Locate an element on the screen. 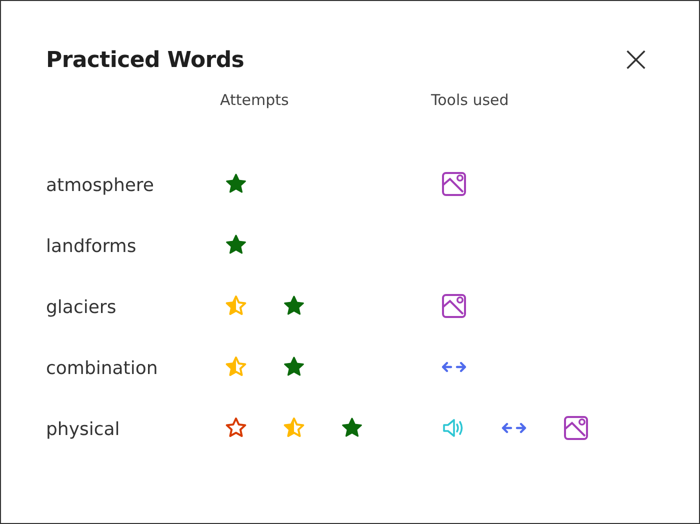 The height and width of the screenshot is (524, 700). word-label: combination is located at coordinates (102, 368).